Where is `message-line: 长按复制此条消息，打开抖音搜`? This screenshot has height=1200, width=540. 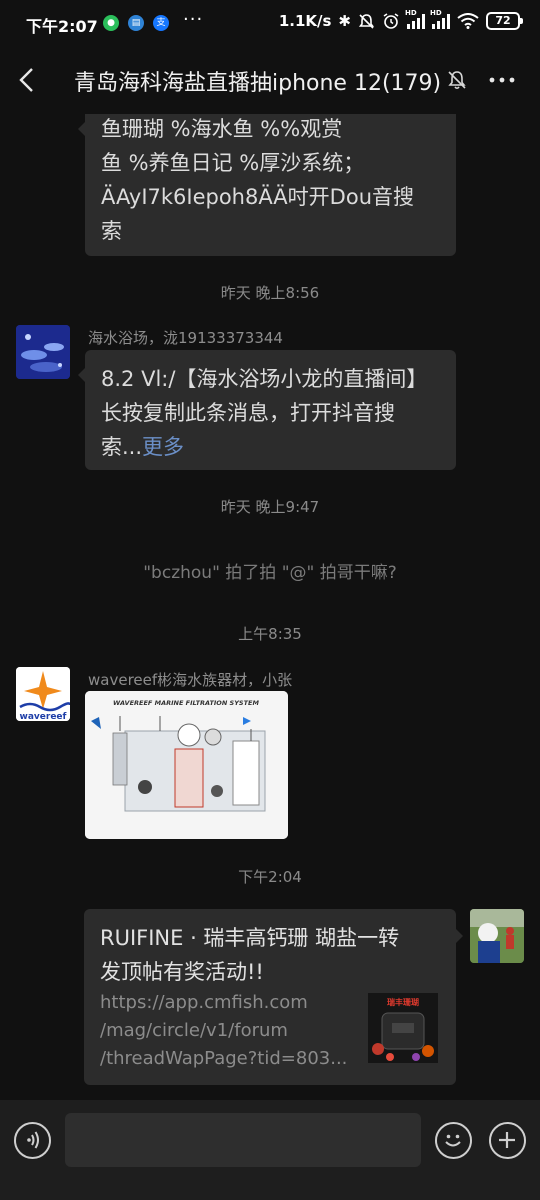 message-line: 长按复制此条消息，打开抖音搜 is located at coordinates (248, 413).